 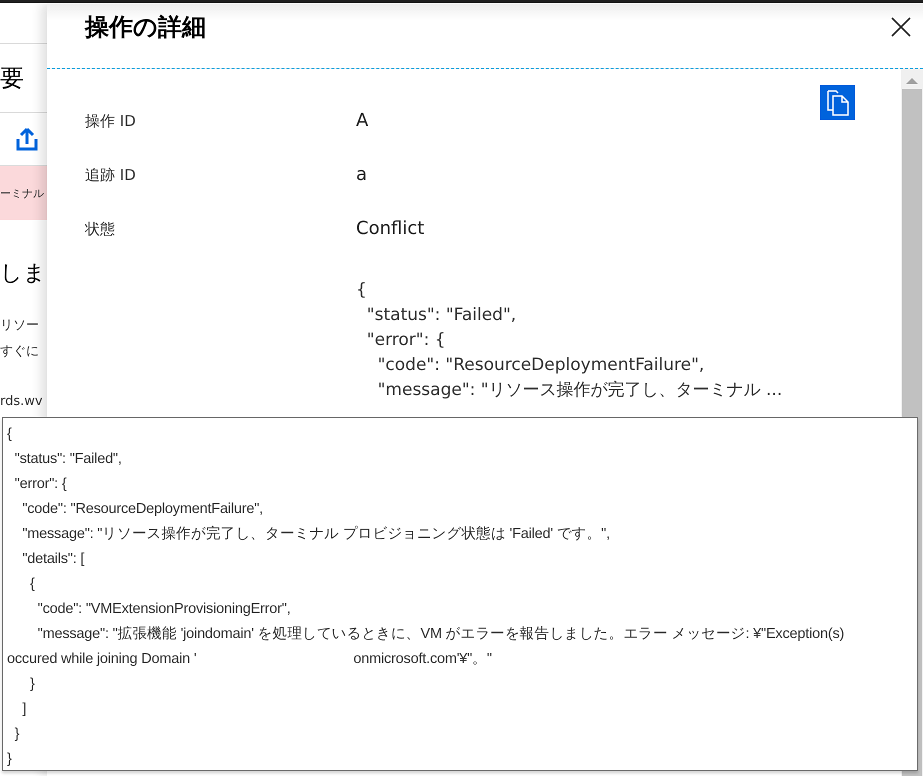 What do you see at coordinates (23, 193) in the screenshot?
I see `error-banner: ーミナル` at bounding box center [23, 193].